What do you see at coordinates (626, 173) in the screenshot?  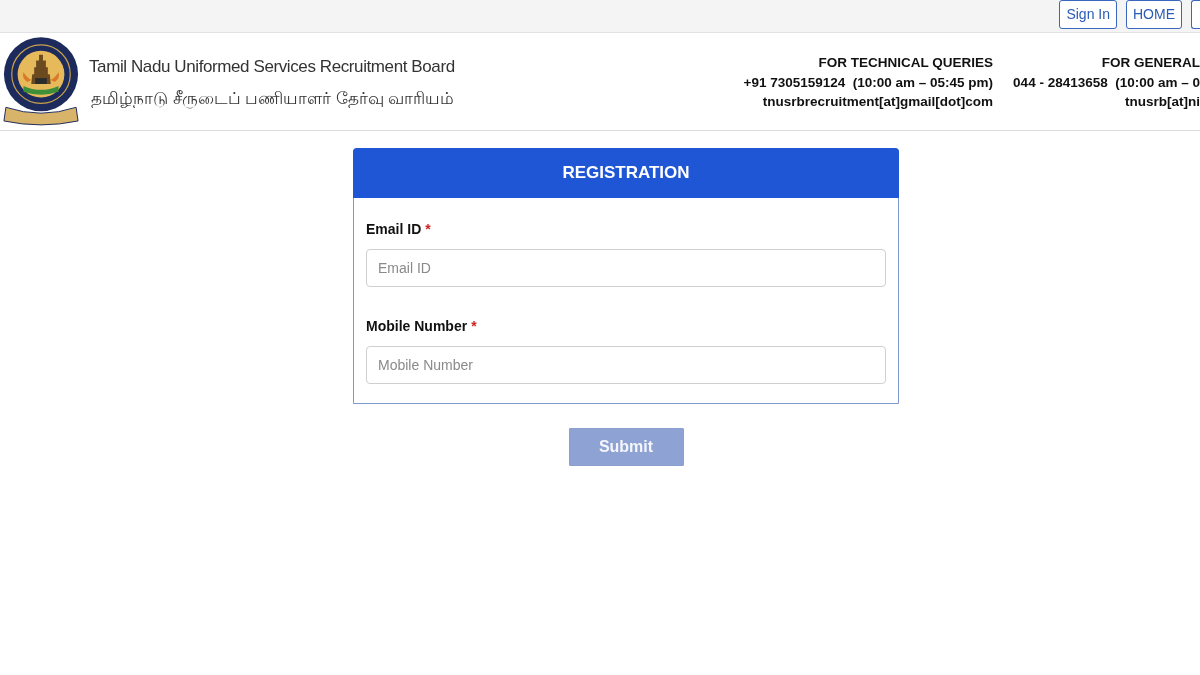 I see `card-title: REGISTRATION` at bounding box center [626, 173].